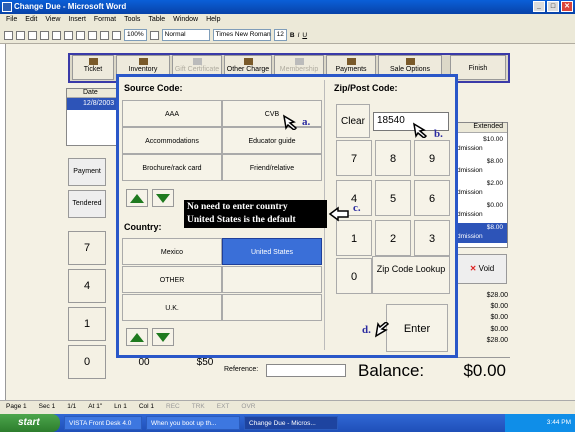 This screenshot has width=575, height=432. I want to click on extended-row: $0.00 dmission, so click(482, 211).